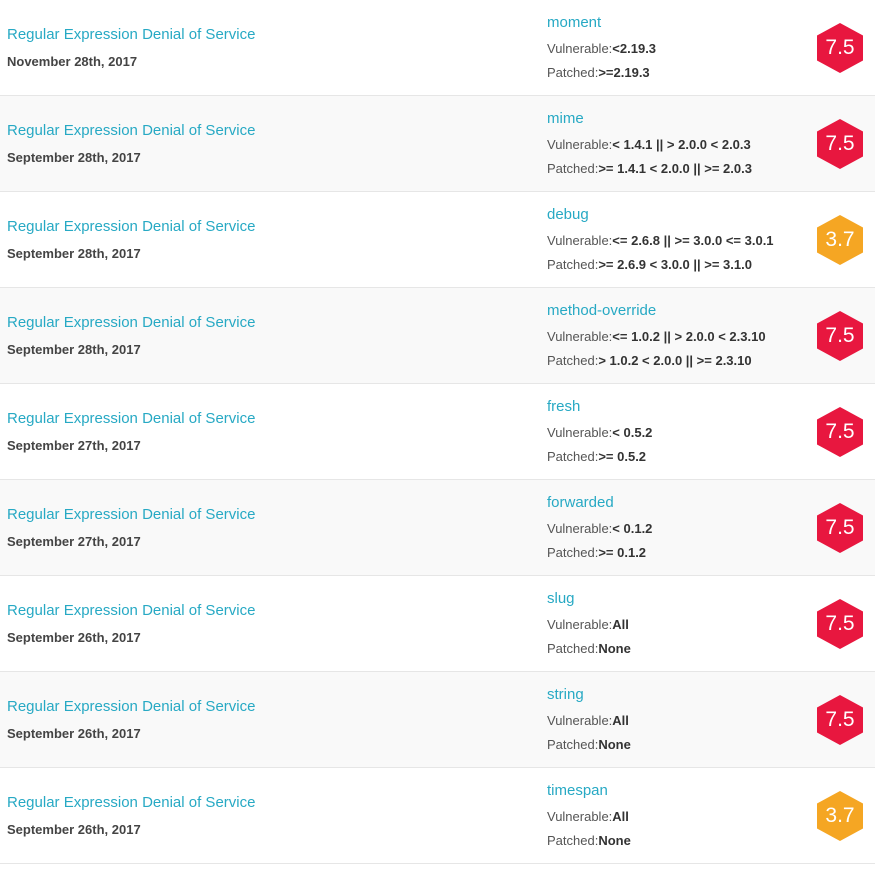  I want to click on patched-versions: Patched:>= 1.4.1 < 2.0.0 || >= 2.0.3, so click(649, 168).